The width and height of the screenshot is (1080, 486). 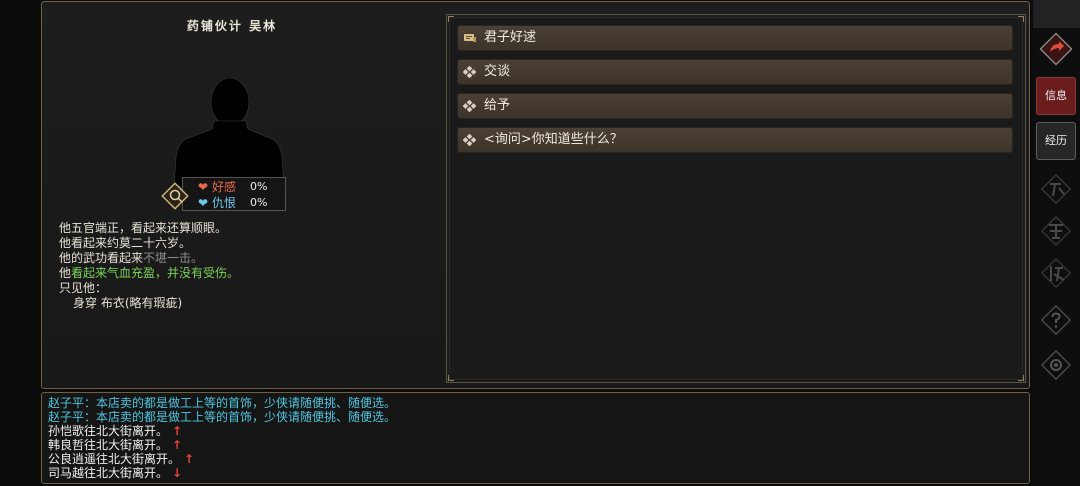 What do you see at coordinates (735, 38) in the screenshot?
I see `option-court-button: 君子好逑` at bounding box center [735, 38].